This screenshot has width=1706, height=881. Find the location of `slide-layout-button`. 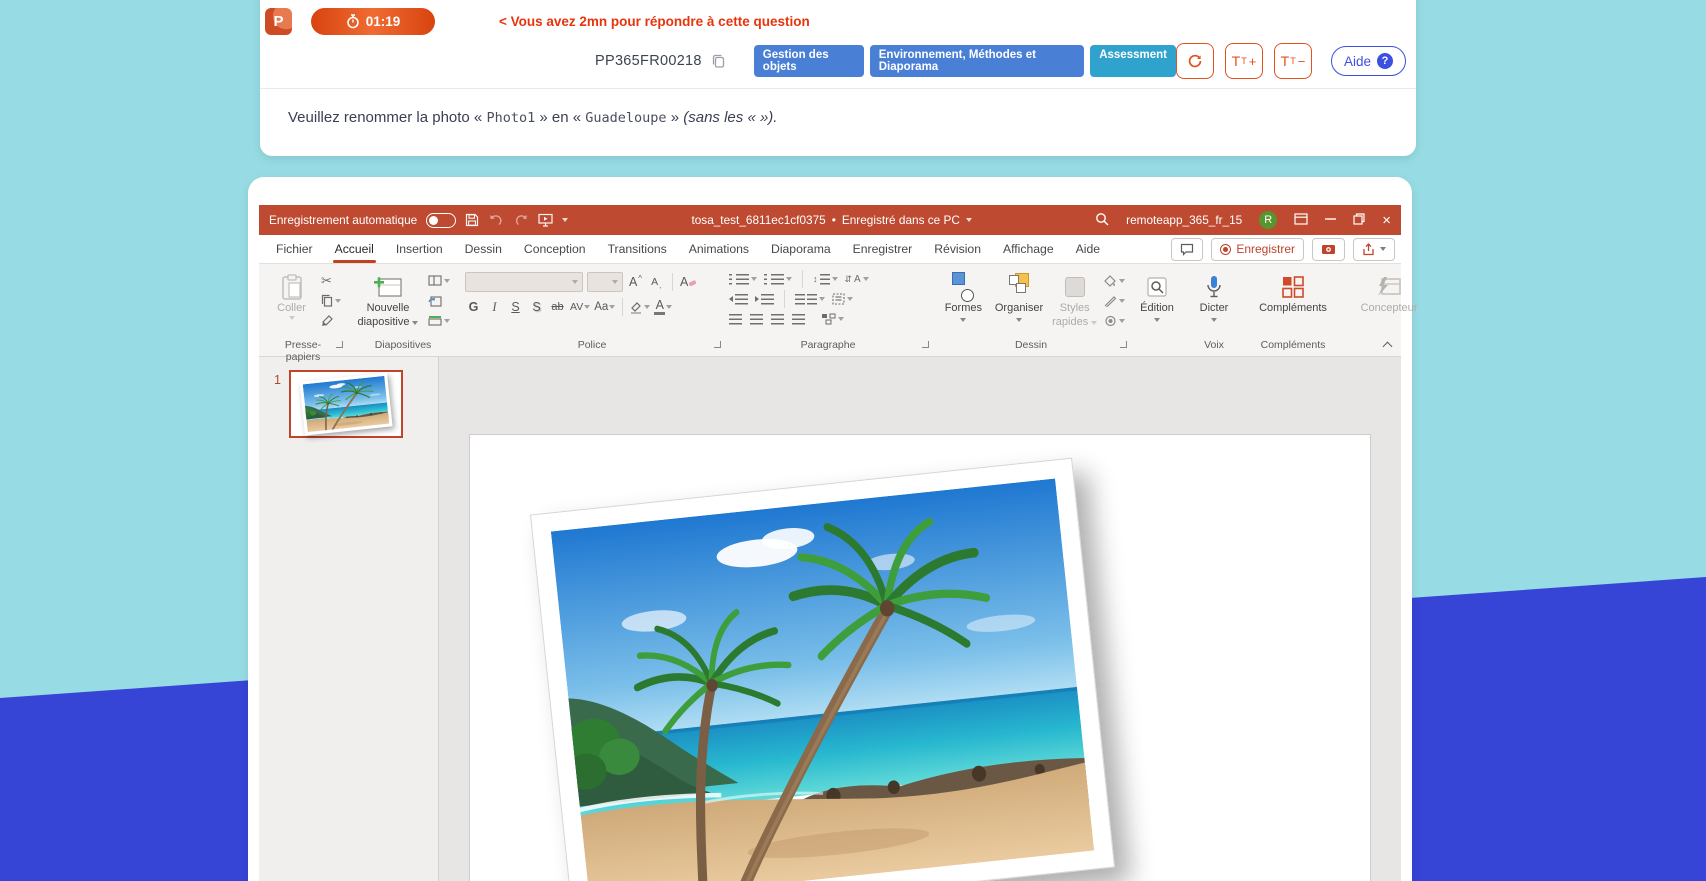

slide-layout-button is located at coordinates (439, 280).